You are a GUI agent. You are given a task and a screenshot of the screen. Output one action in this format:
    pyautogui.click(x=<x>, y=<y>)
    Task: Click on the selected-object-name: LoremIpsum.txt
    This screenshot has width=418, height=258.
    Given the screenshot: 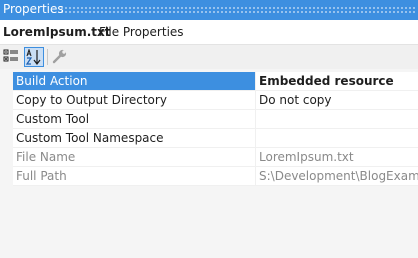 What is the action you would take?
    pyautogui.click(x=57, y=32)
    